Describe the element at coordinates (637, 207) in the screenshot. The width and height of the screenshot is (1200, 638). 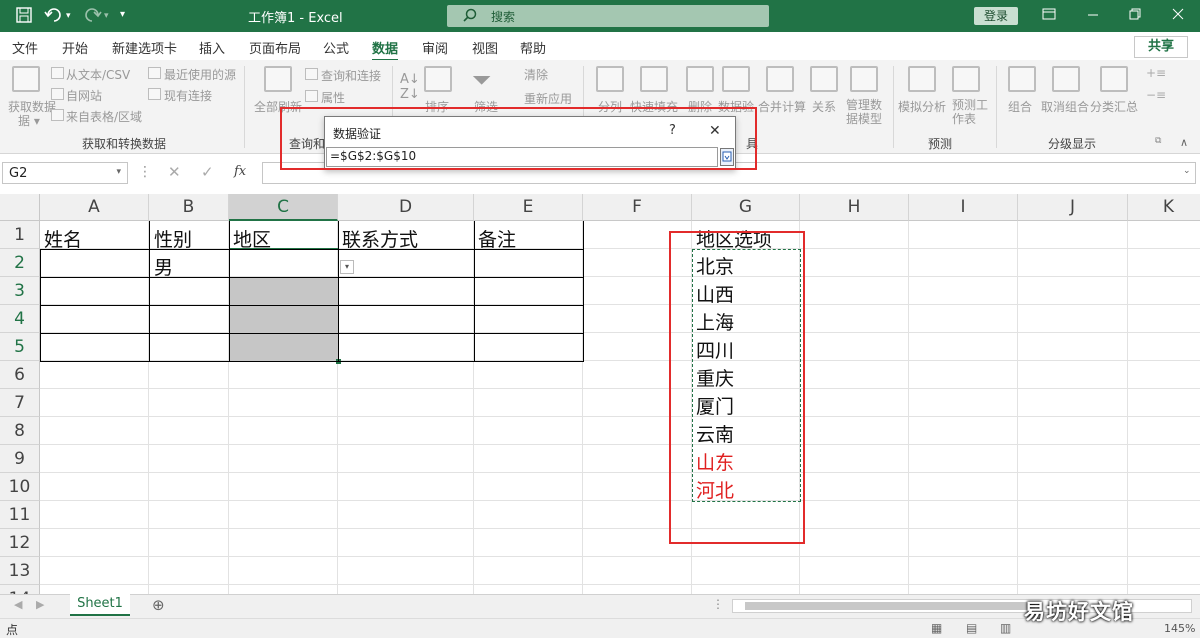
I see `column-header-F: F` at that location.